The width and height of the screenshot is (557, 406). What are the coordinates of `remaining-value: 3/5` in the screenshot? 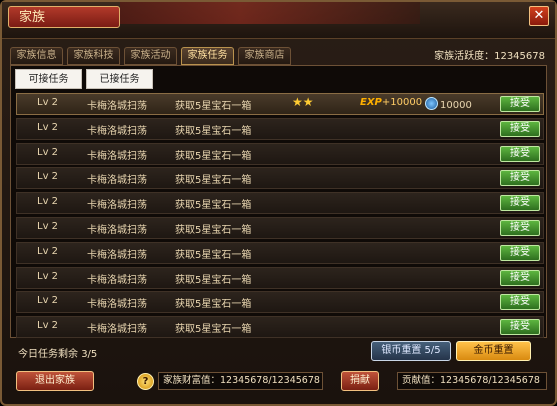 It's located at (89, 354).